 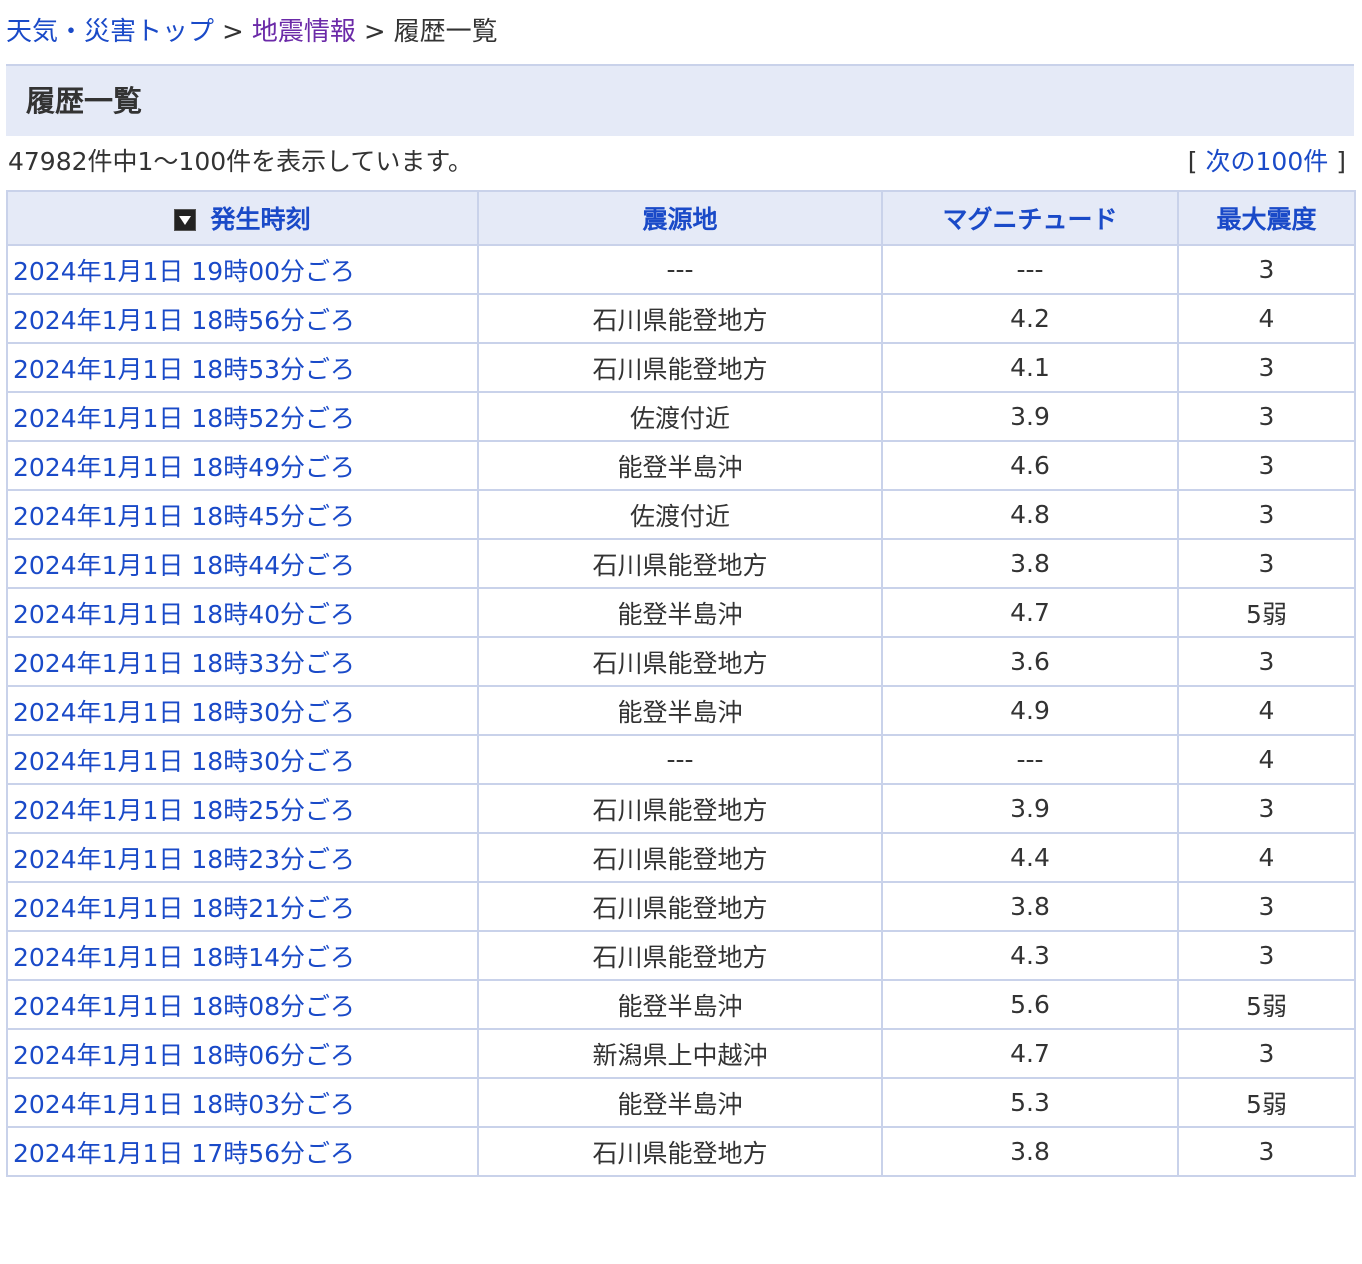 What do you see at coordinates (445, 32) in the screenshot?
I see `breadcrumb-current: 履歴一覧` at bounding box center [445, 32].